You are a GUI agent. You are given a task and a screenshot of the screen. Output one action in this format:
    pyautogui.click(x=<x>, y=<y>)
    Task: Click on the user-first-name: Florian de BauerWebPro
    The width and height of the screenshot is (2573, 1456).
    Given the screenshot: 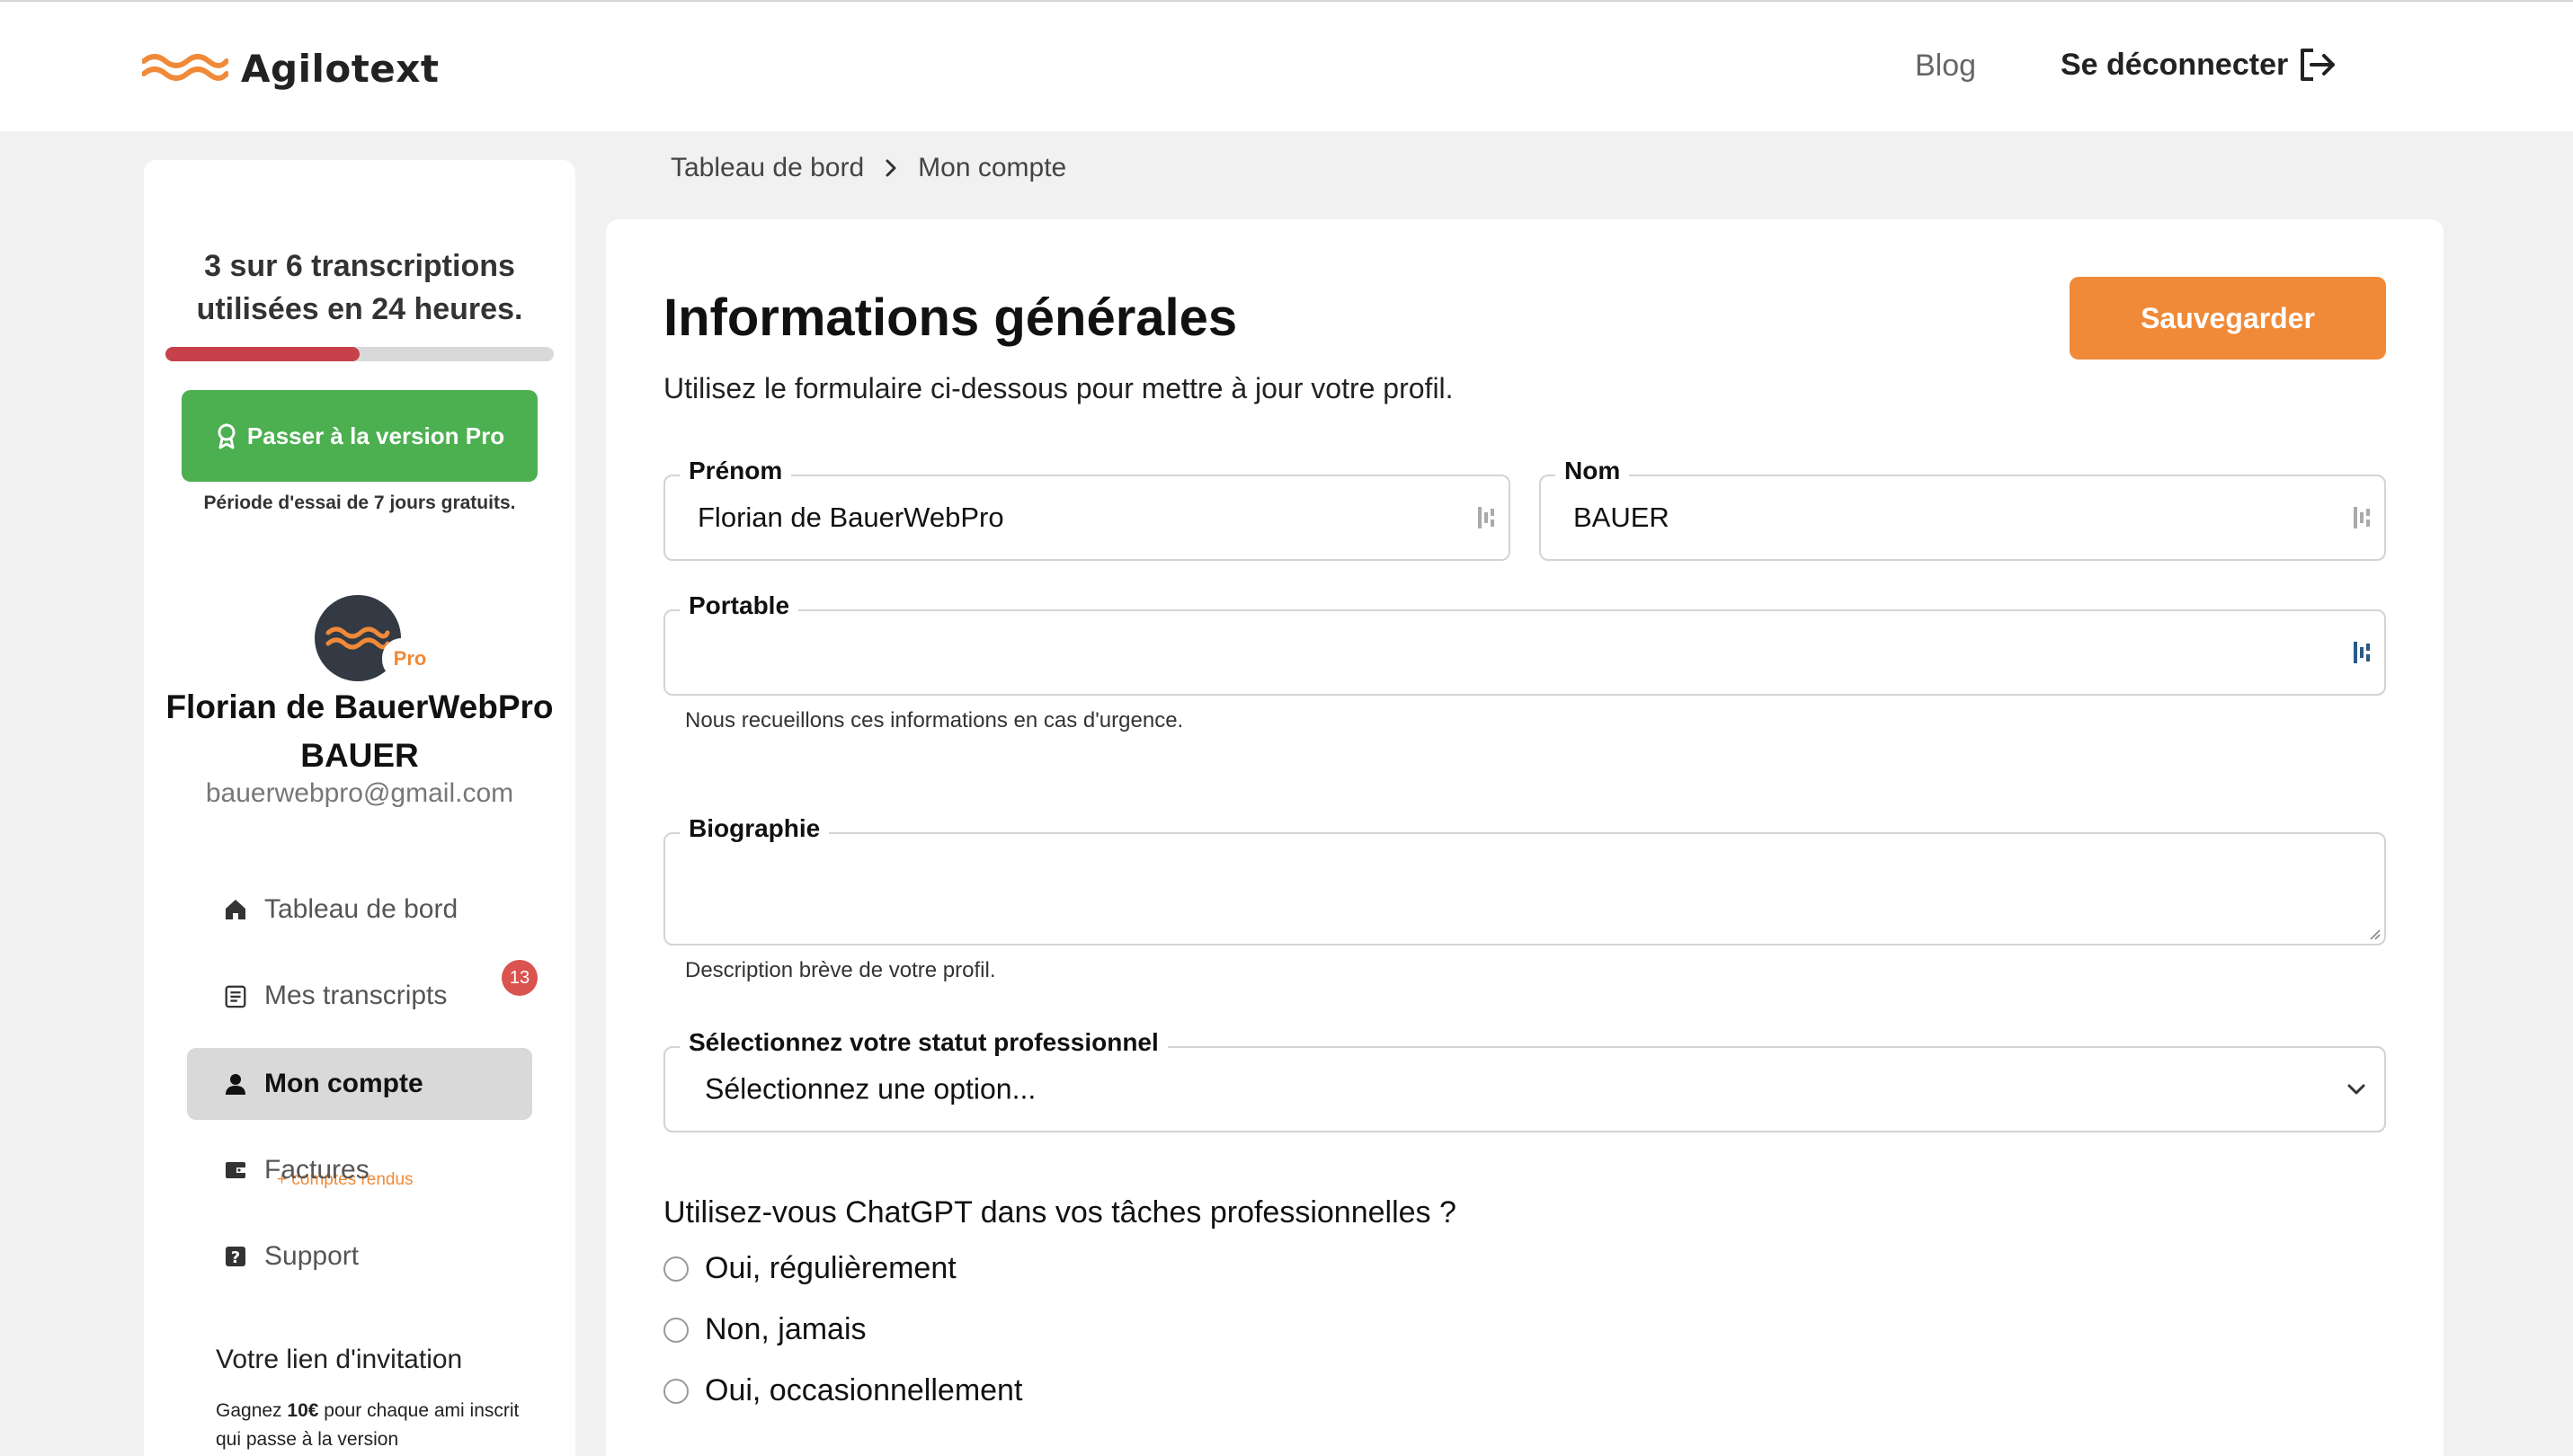 What is the action you would take?
    pyautogui.click(x=359, y=706)
    